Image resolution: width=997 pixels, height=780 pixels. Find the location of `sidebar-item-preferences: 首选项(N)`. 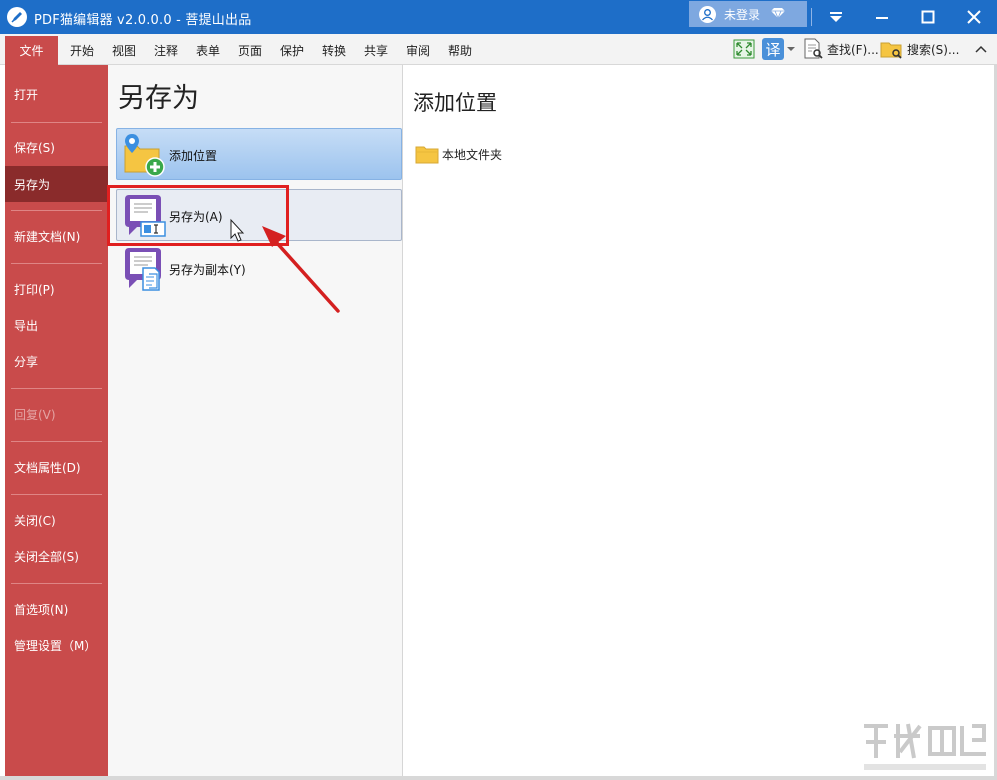

sidebar-item-preferences: 首选项(N) is located at coordinates (56, 609).